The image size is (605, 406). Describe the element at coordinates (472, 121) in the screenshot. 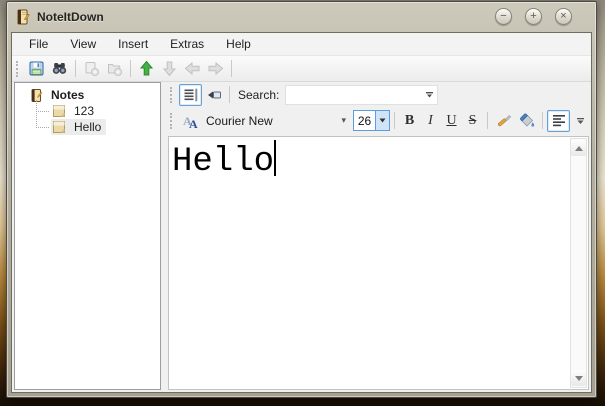

I see `strikethrough-button: S` at that location.